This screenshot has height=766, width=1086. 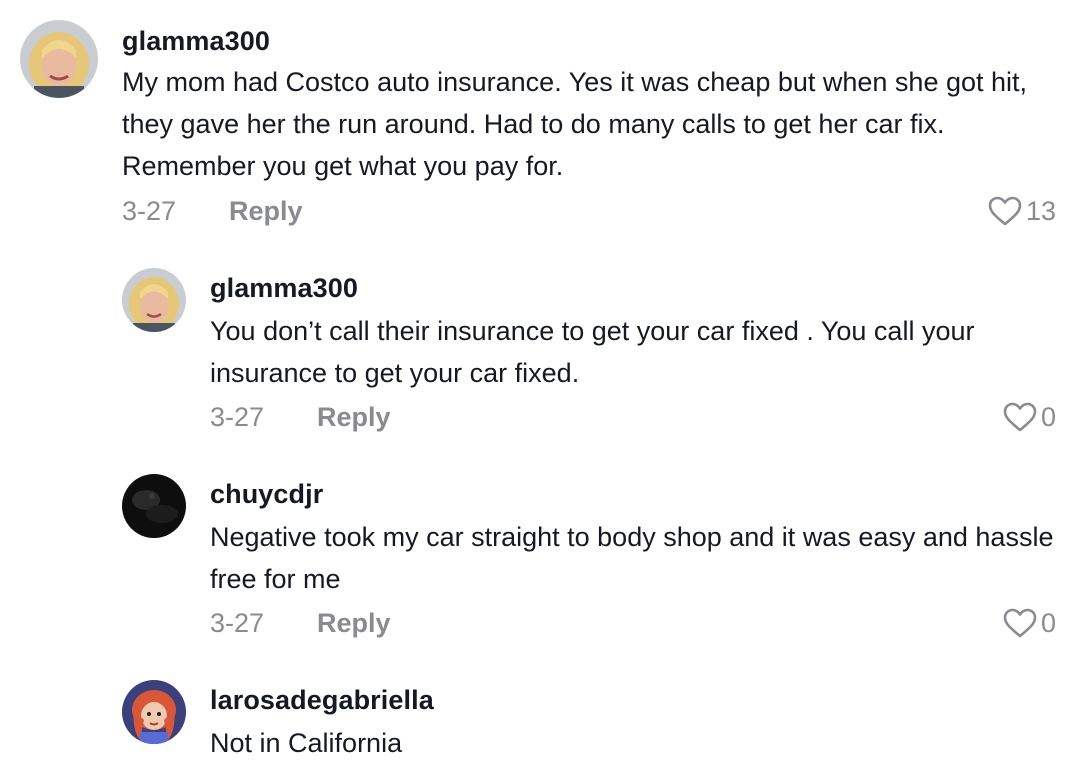 I want to click on dark-photo-avatar-icon, so click(x=154, y=506).